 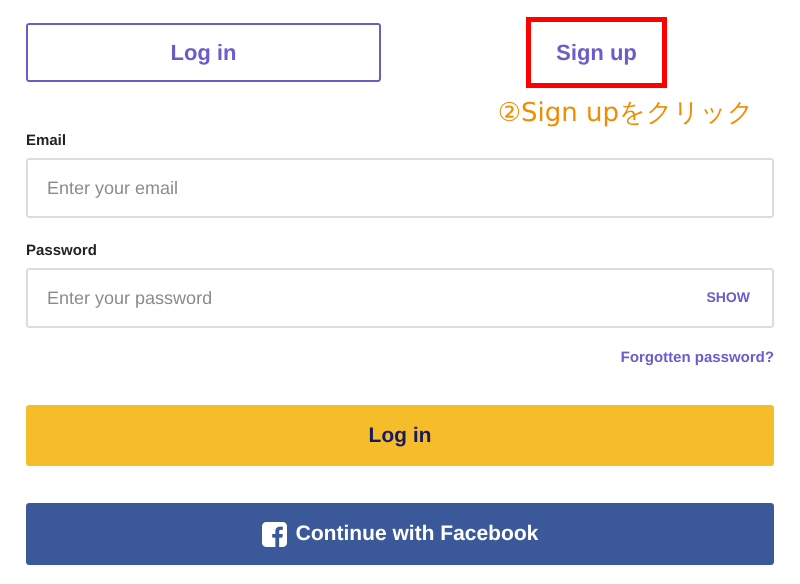 What do you see at coordinates (728, 297) in the screenshot?
I see `show-password-button: SHOW` at bounding box center [728, 297].